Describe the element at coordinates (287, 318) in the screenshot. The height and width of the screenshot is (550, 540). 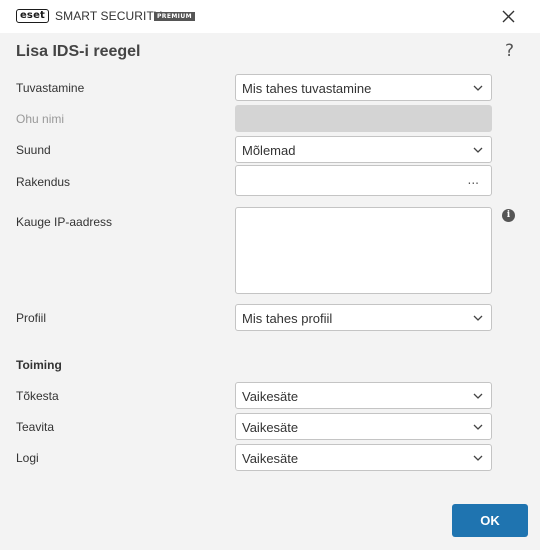
I see `profile-value: Mis tahes profiil` at that location.